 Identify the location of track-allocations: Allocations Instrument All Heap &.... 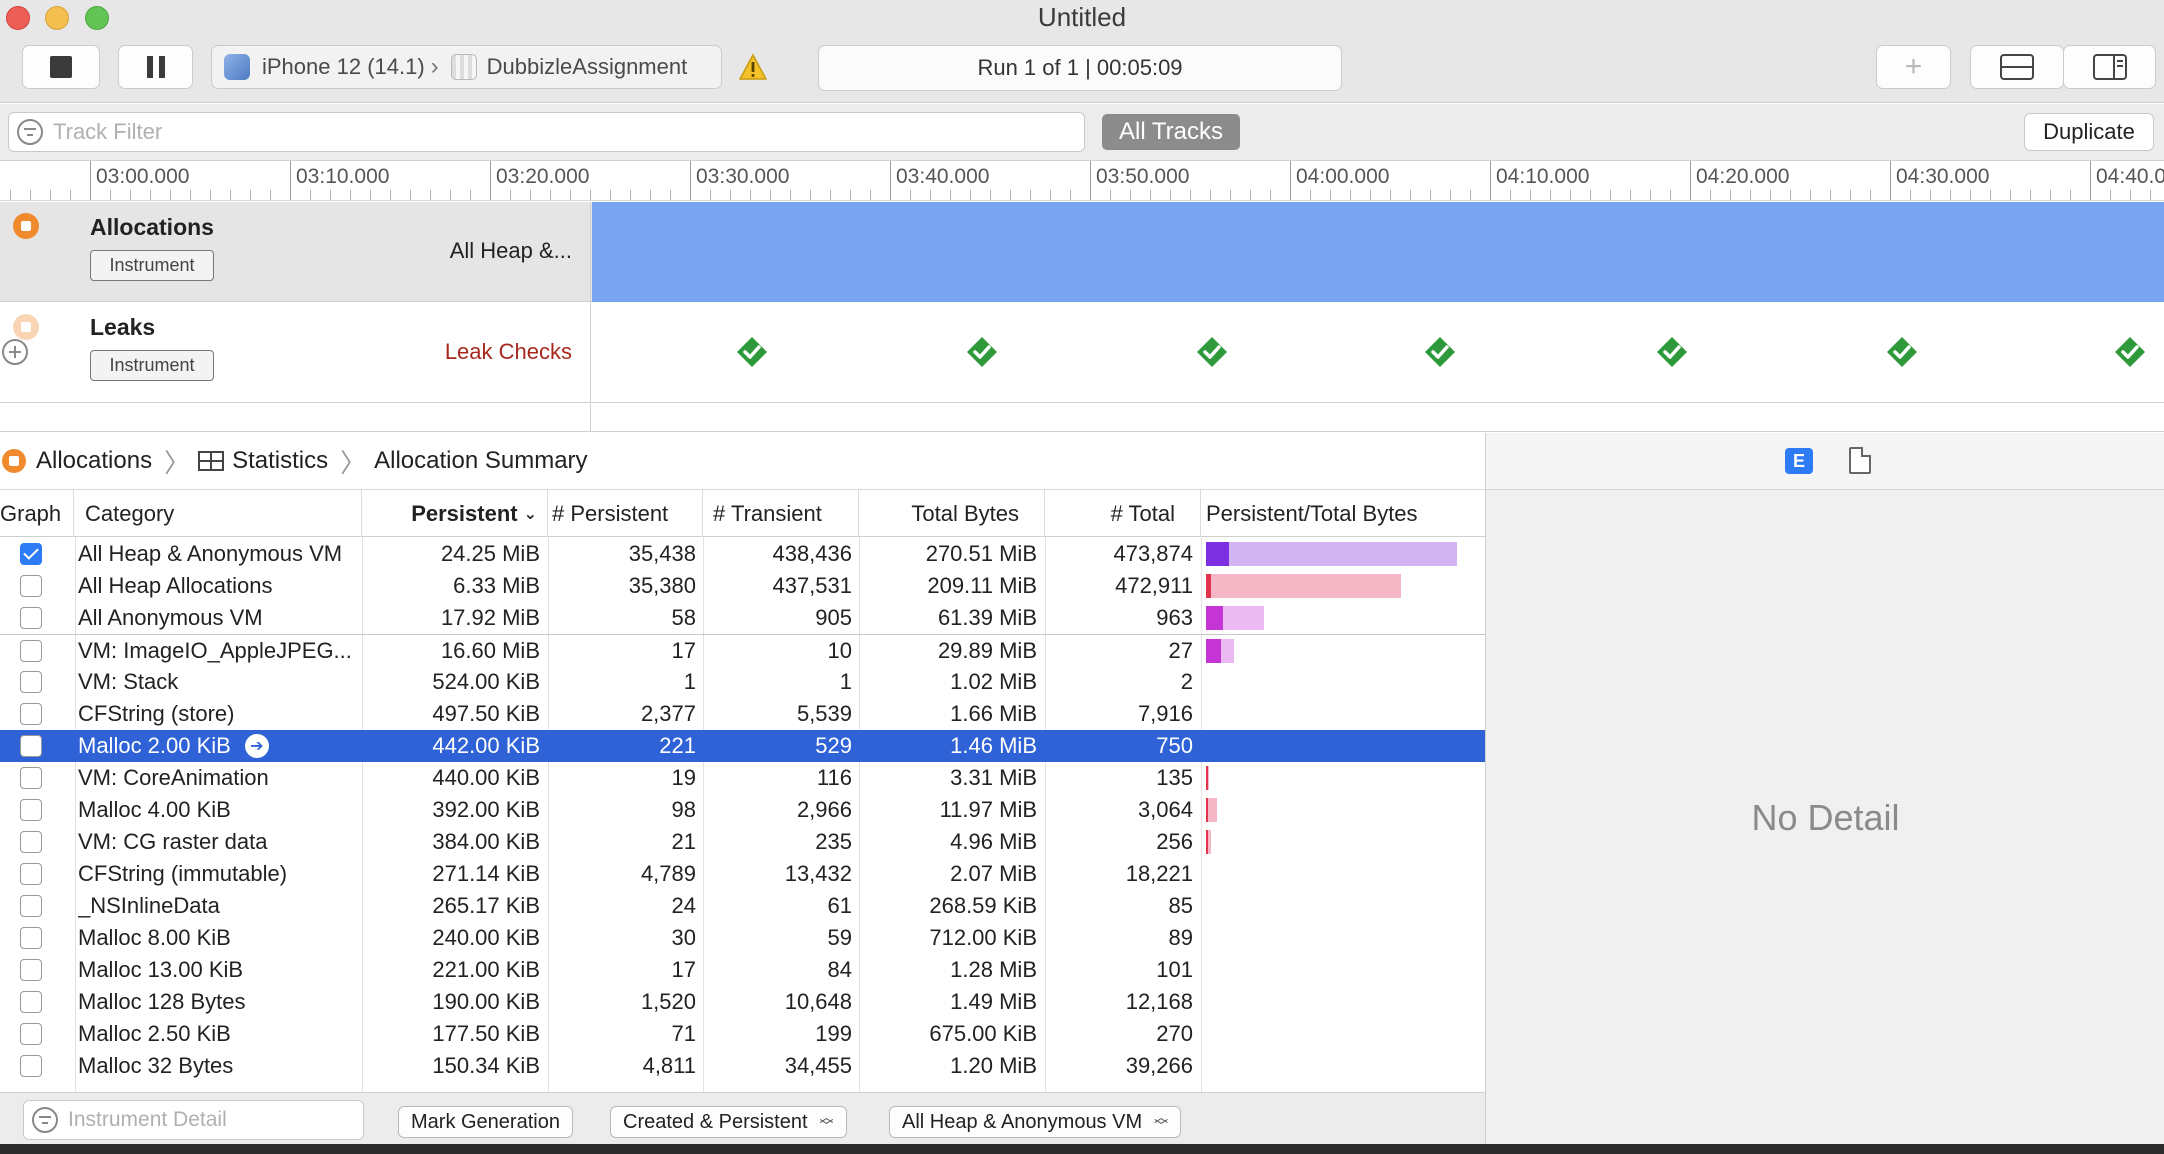
(1082, 252).